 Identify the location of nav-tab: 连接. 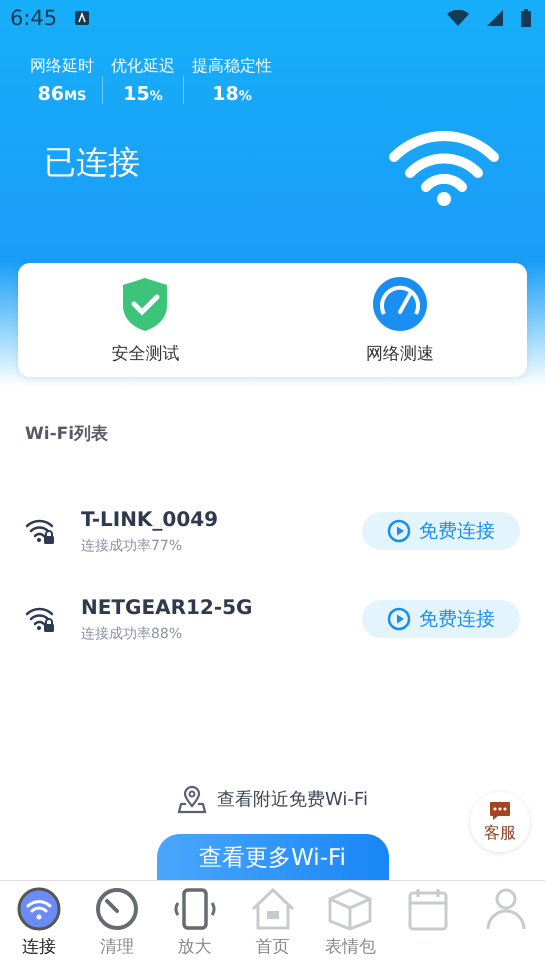
(39, 924).